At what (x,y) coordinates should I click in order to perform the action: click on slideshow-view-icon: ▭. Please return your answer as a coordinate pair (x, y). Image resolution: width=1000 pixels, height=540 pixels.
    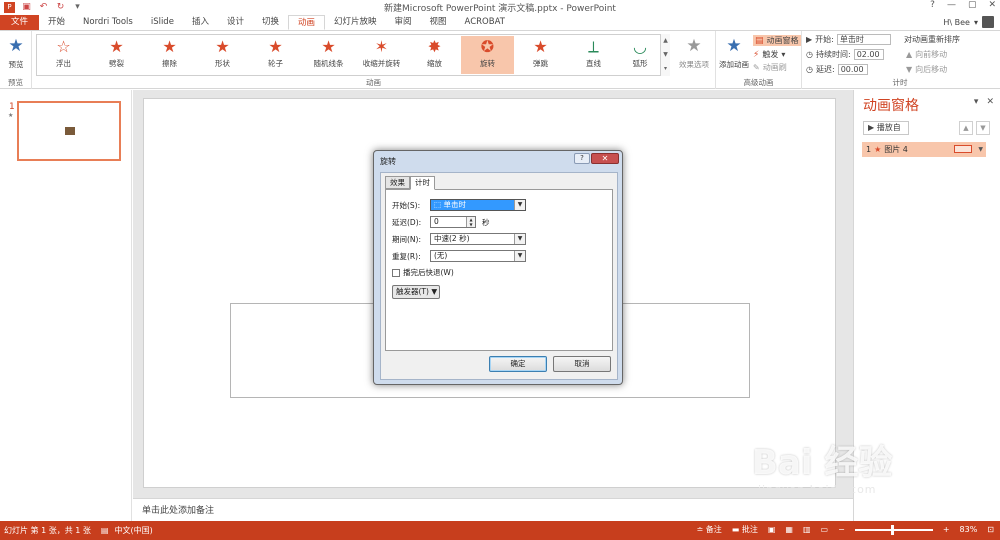
    Looking at the image, I should click on (825, 529).